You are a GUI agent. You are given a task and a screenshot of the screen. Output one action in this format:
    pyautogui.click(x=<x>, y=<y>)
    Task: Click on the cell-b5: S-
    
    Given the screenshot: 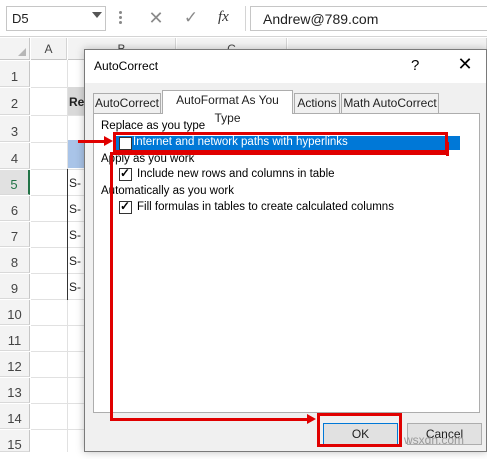 What is the action you would take?
    pyautogui.click(x=75, y=183)
    